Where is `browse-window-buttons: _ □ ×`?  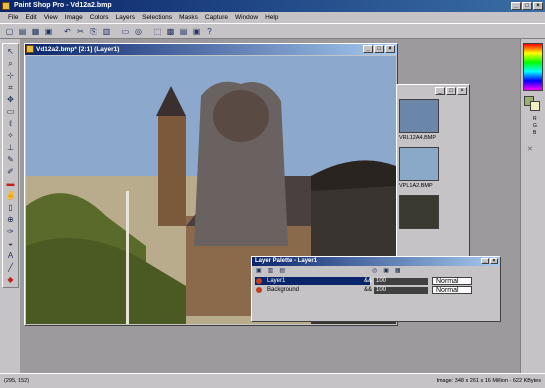
browse-window-buttons: _ □ × is located at coordinates (451, 91).